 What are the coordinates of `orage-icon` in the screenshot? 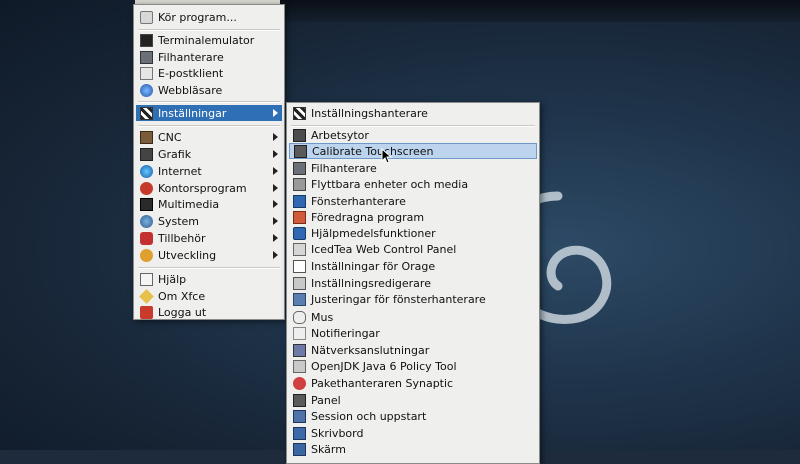 It's located at (299, 266).